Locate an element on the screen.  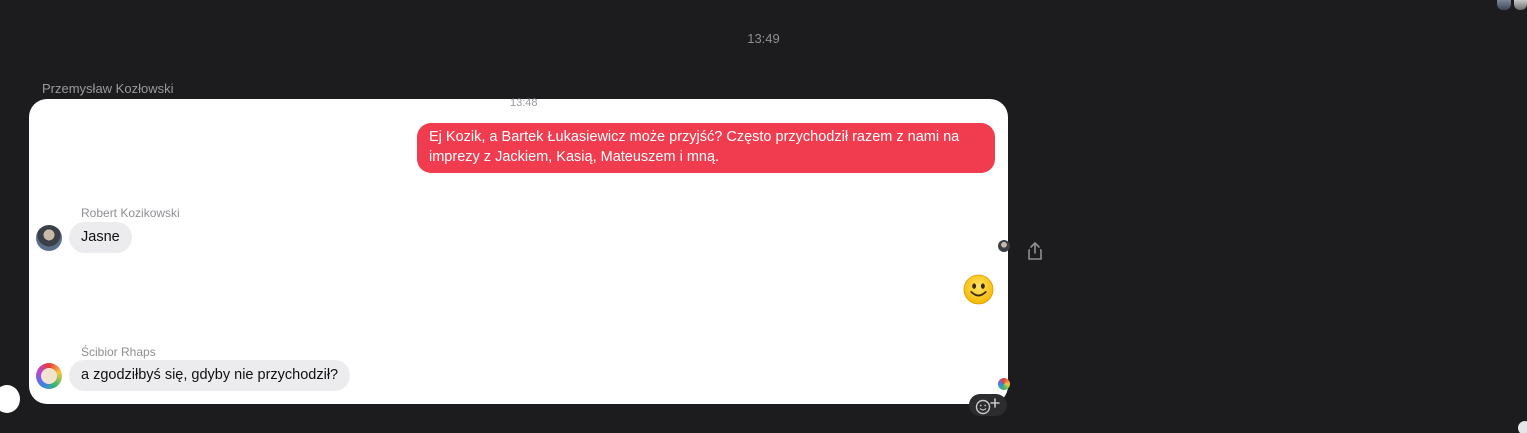
message-sender-name: Ścibior Rhaps is located at coordinates (118, 352).